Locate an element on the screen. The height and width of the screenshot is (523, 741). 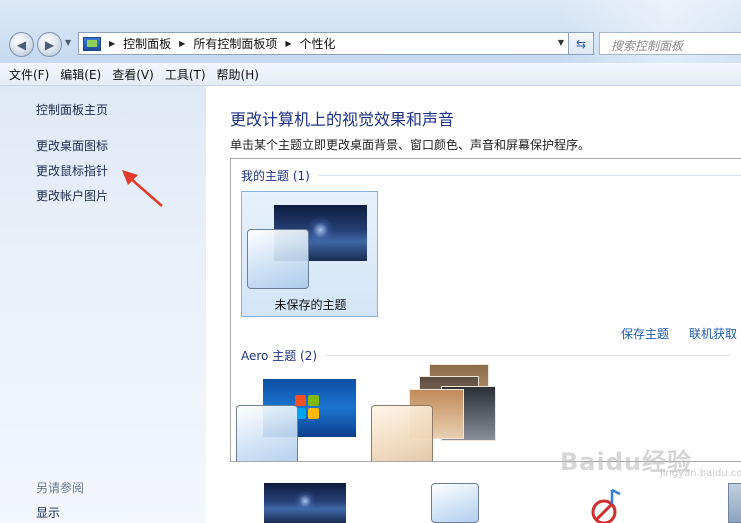
group-my-themes: 我的主题 (1) is located at coordinates (491, 175).